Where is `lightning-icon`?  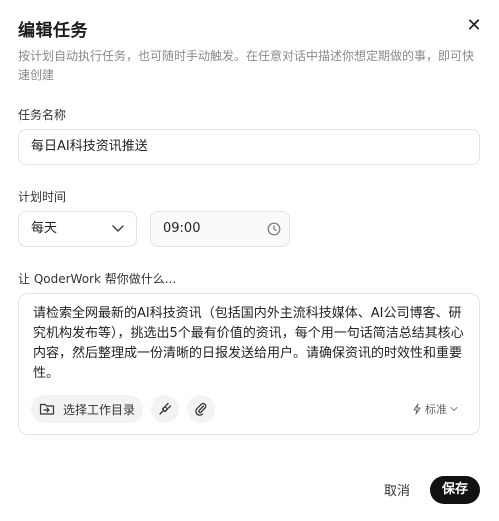 lightning-icon is located at coordinates (417, 409).